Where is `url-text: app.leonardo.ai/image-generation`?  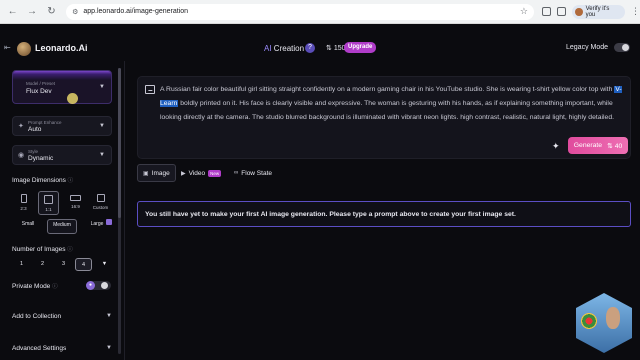 url-text: app.leonardo.ai/image-generation is located at coordinates (136, 11).